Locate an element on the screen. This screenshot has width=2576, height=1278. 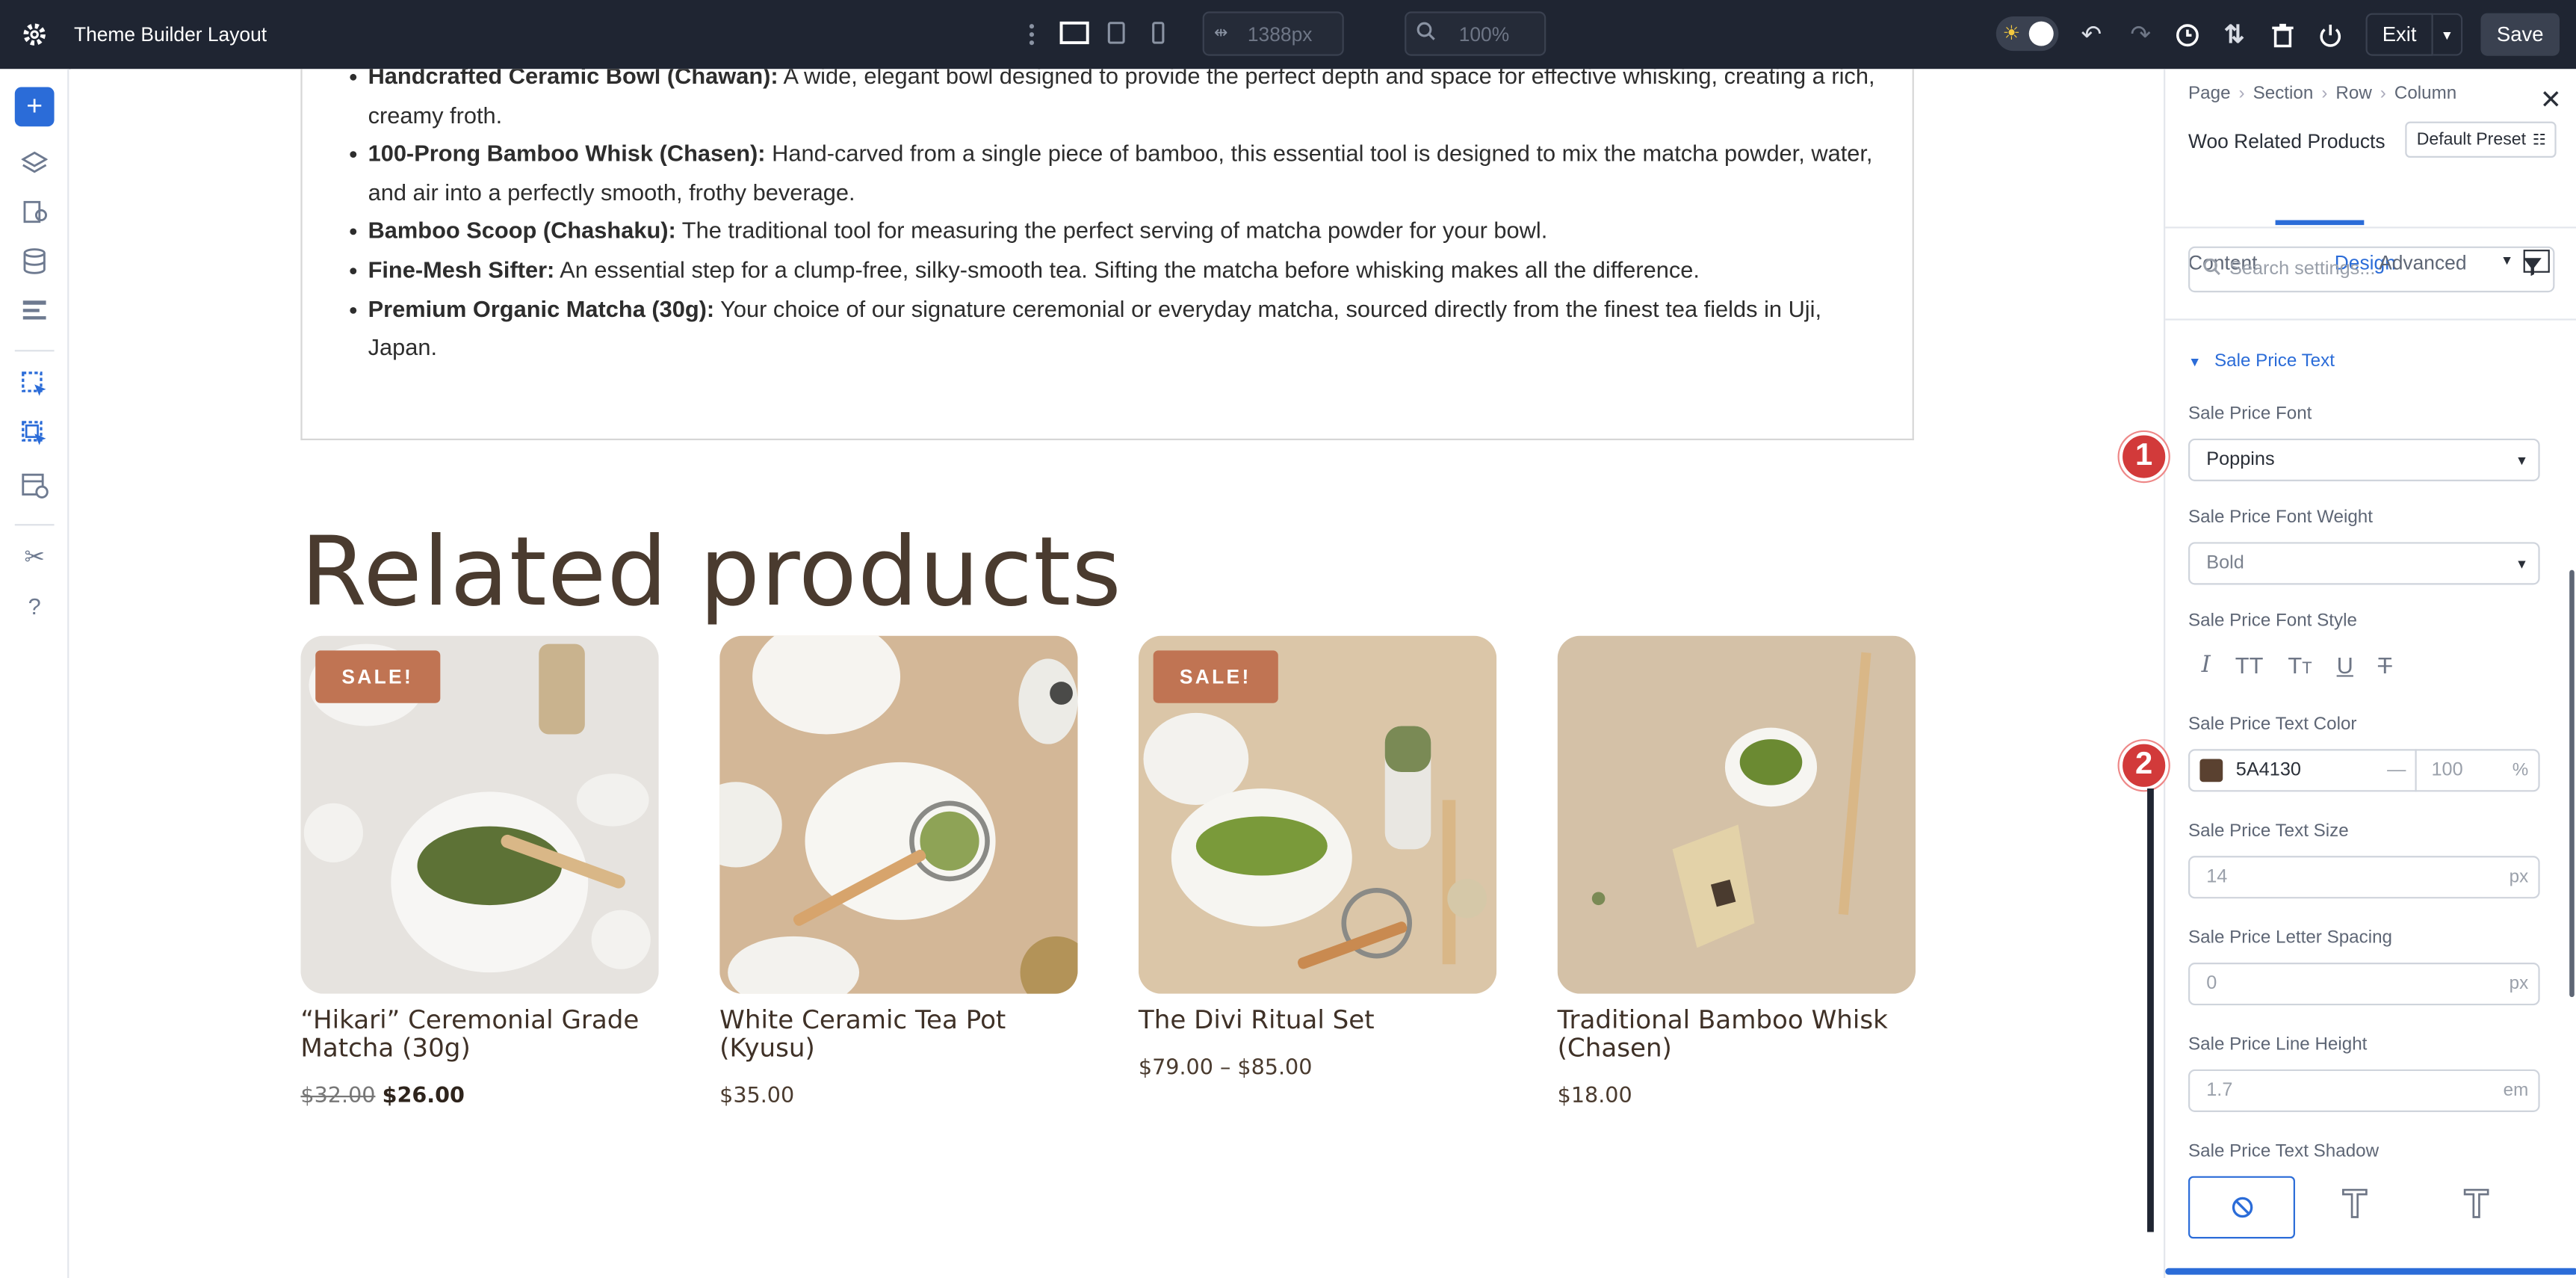
filter-icon is located at coordinates (2532, 269).